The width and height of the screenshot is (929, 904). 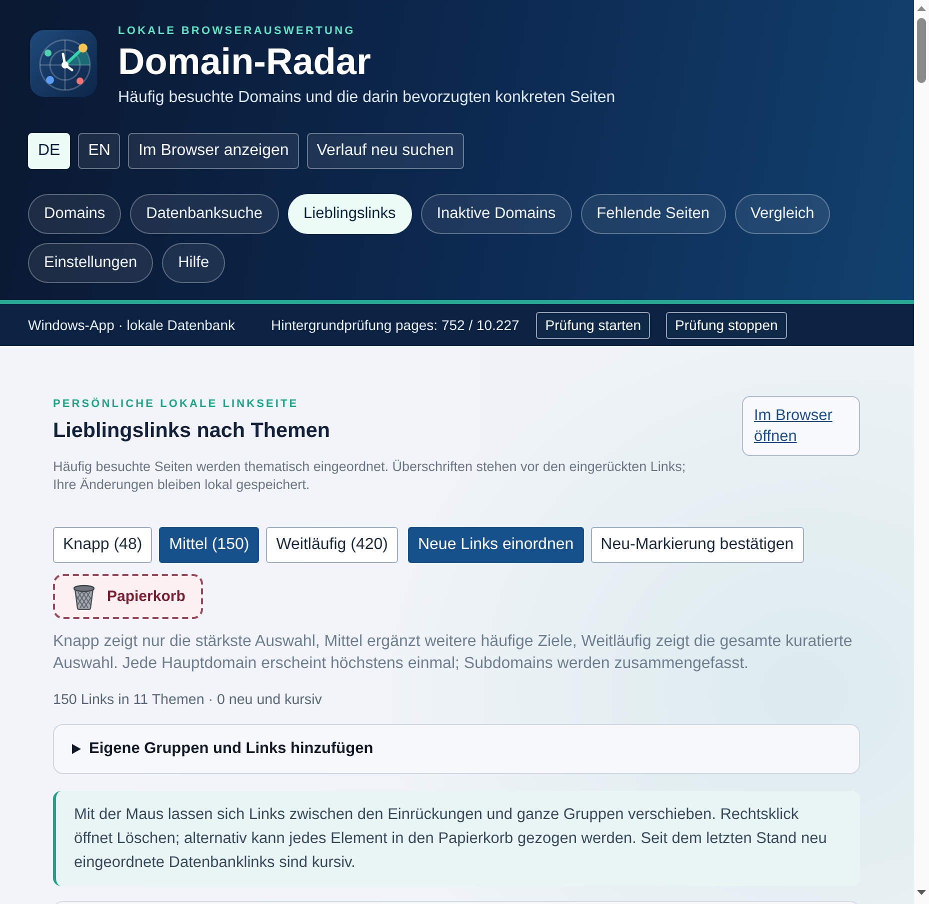 I want to click on app-subtitle: Häufig besuchte Domains und die darin bevorzugten konkreten Seiten, so click(x=367, y=98).